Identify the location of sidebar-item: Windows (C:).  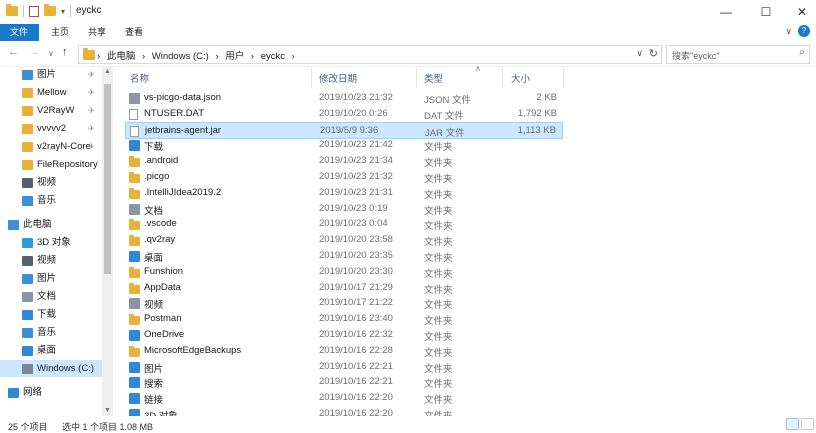
(51, 368).